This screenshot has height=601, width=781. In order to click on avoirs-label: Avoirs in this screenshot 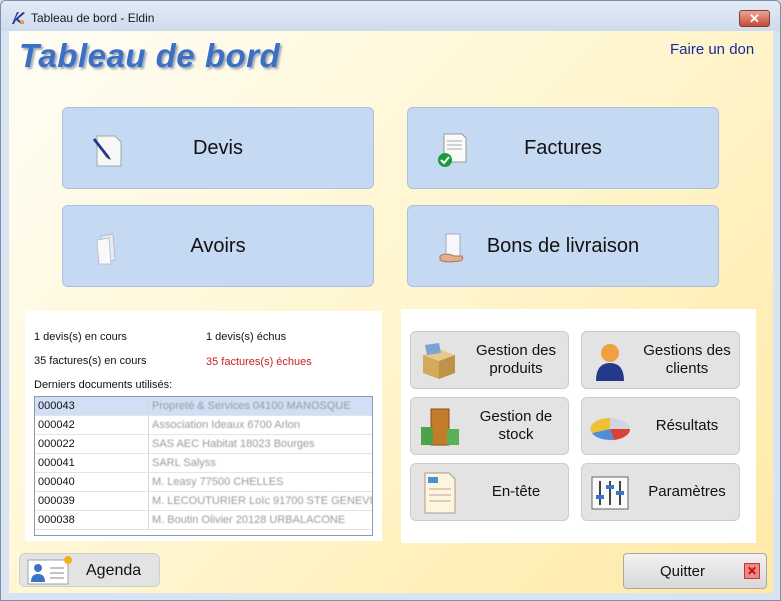, I will do `click(218, 246)`.